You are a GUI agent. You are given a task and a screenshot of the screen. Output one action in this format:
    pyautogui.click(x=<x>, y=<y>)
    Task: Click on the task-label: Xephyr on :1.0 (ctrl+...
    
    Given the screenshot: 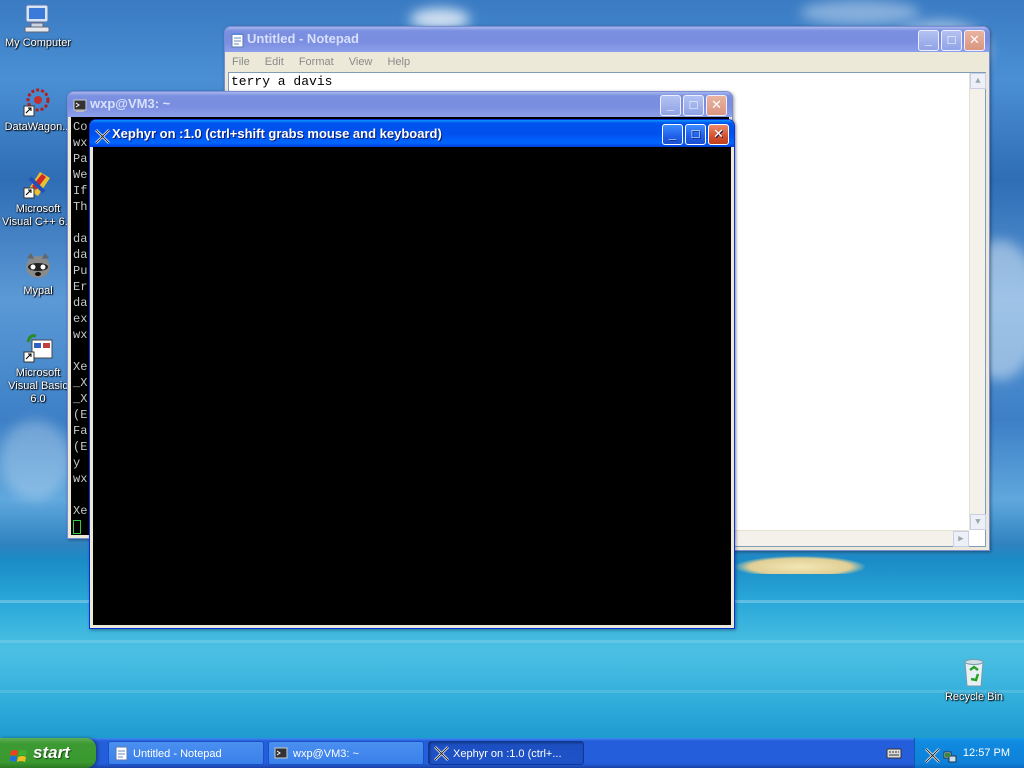 What is the action you would take?
    pyautogui.click(x=507, y=754)
    